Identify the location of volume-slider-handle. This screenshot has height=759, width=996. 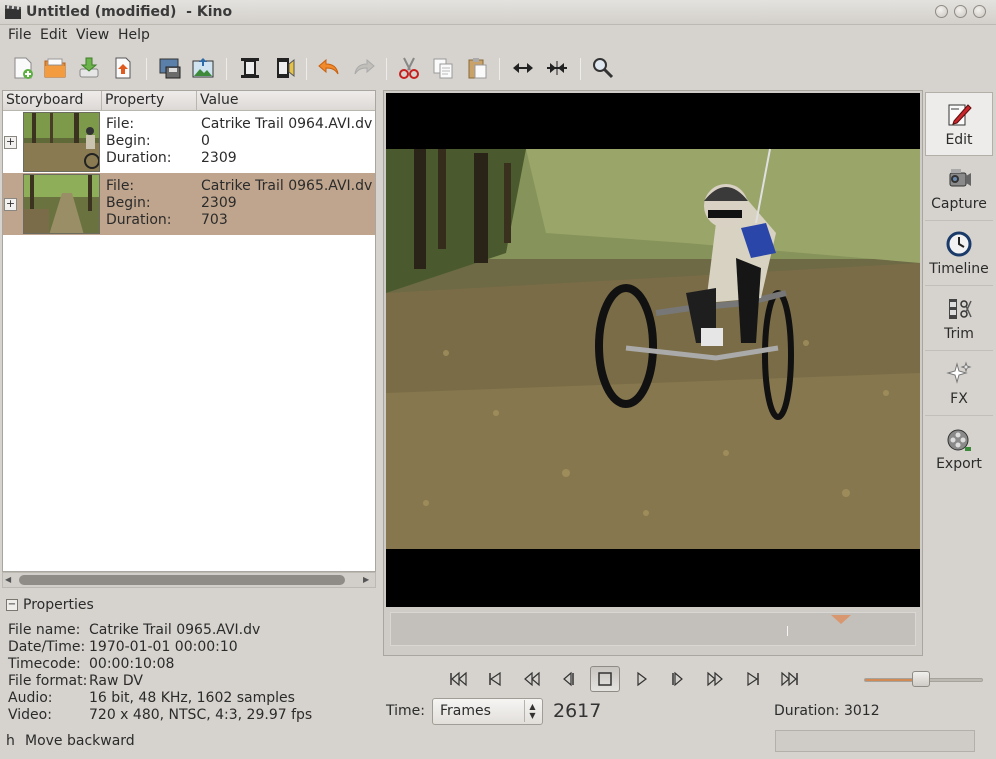
(921, 679).